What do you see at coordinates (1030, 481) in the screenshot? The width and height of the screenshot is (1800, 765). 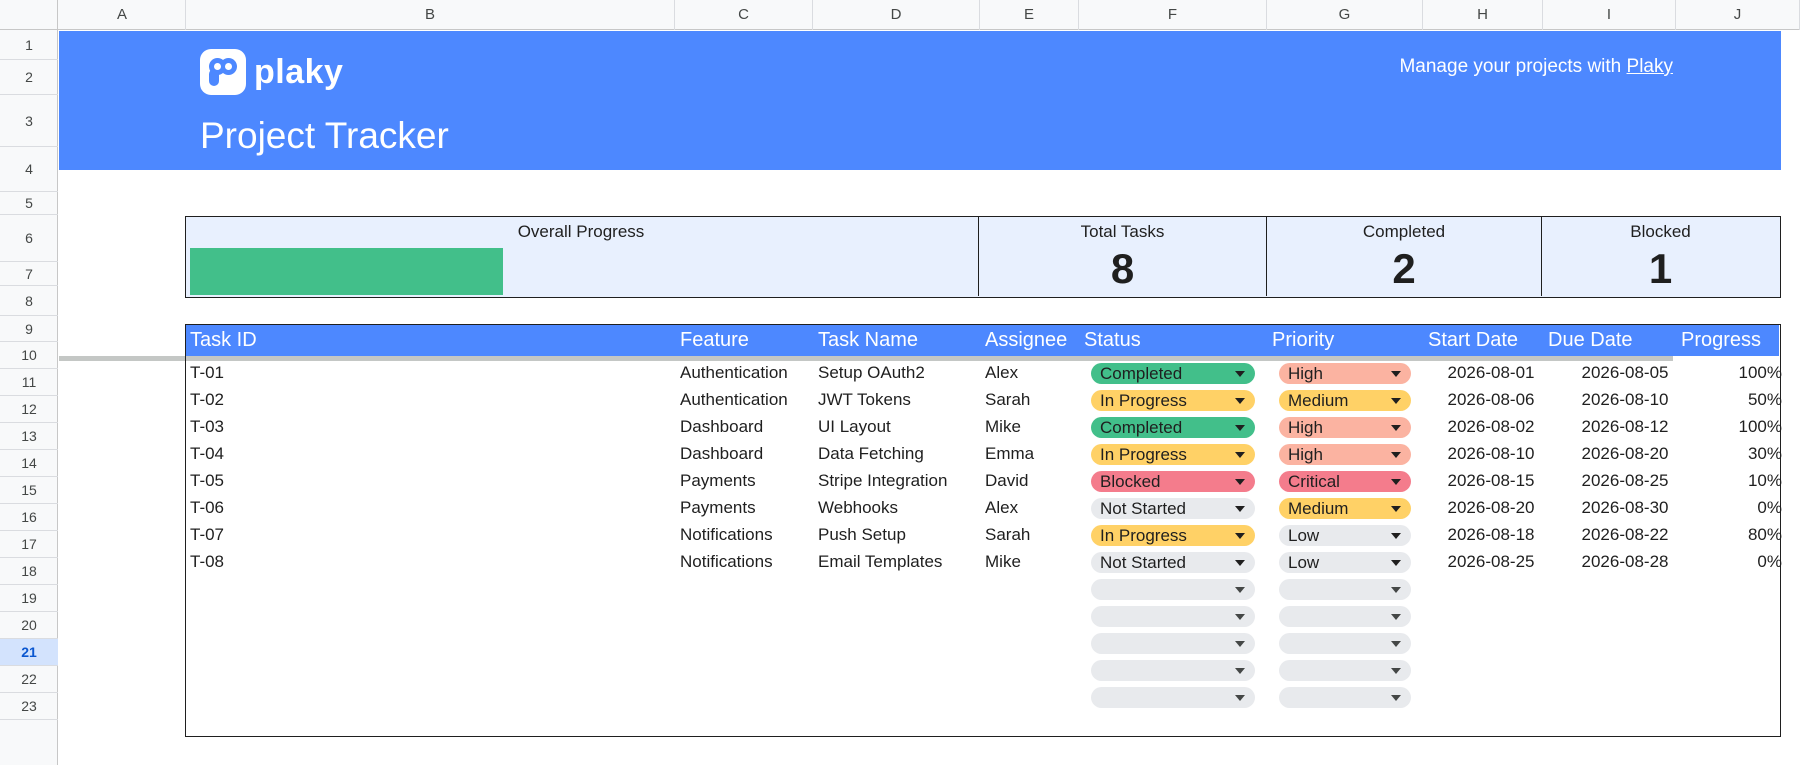 I see `assignee-cell: David` at bounding box center [1030, 481].